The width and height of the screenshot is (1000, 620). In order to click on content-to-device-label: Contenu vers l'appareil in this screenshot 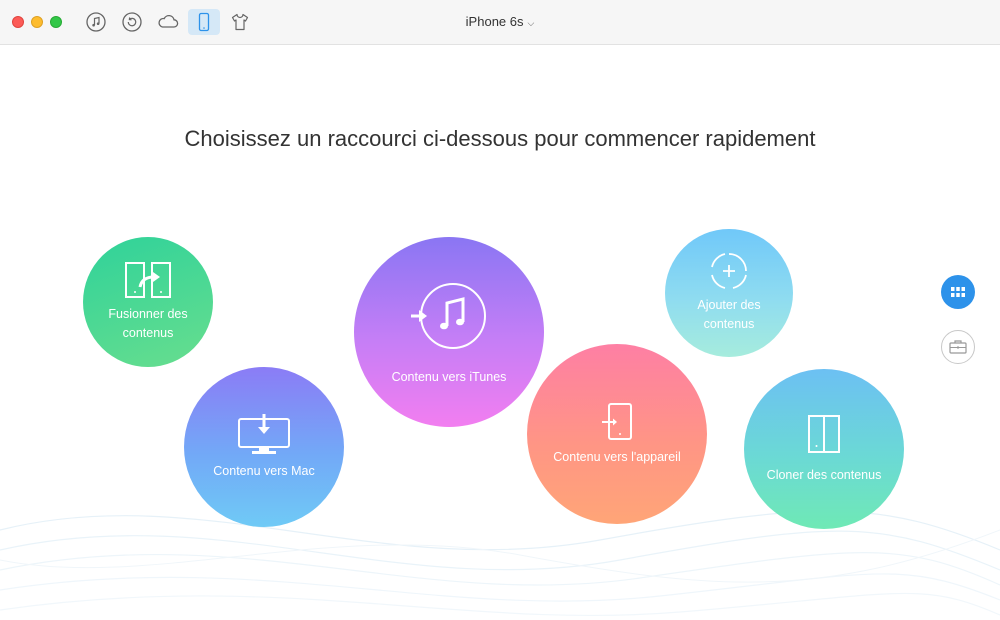, I will do `click(617, 456)`.